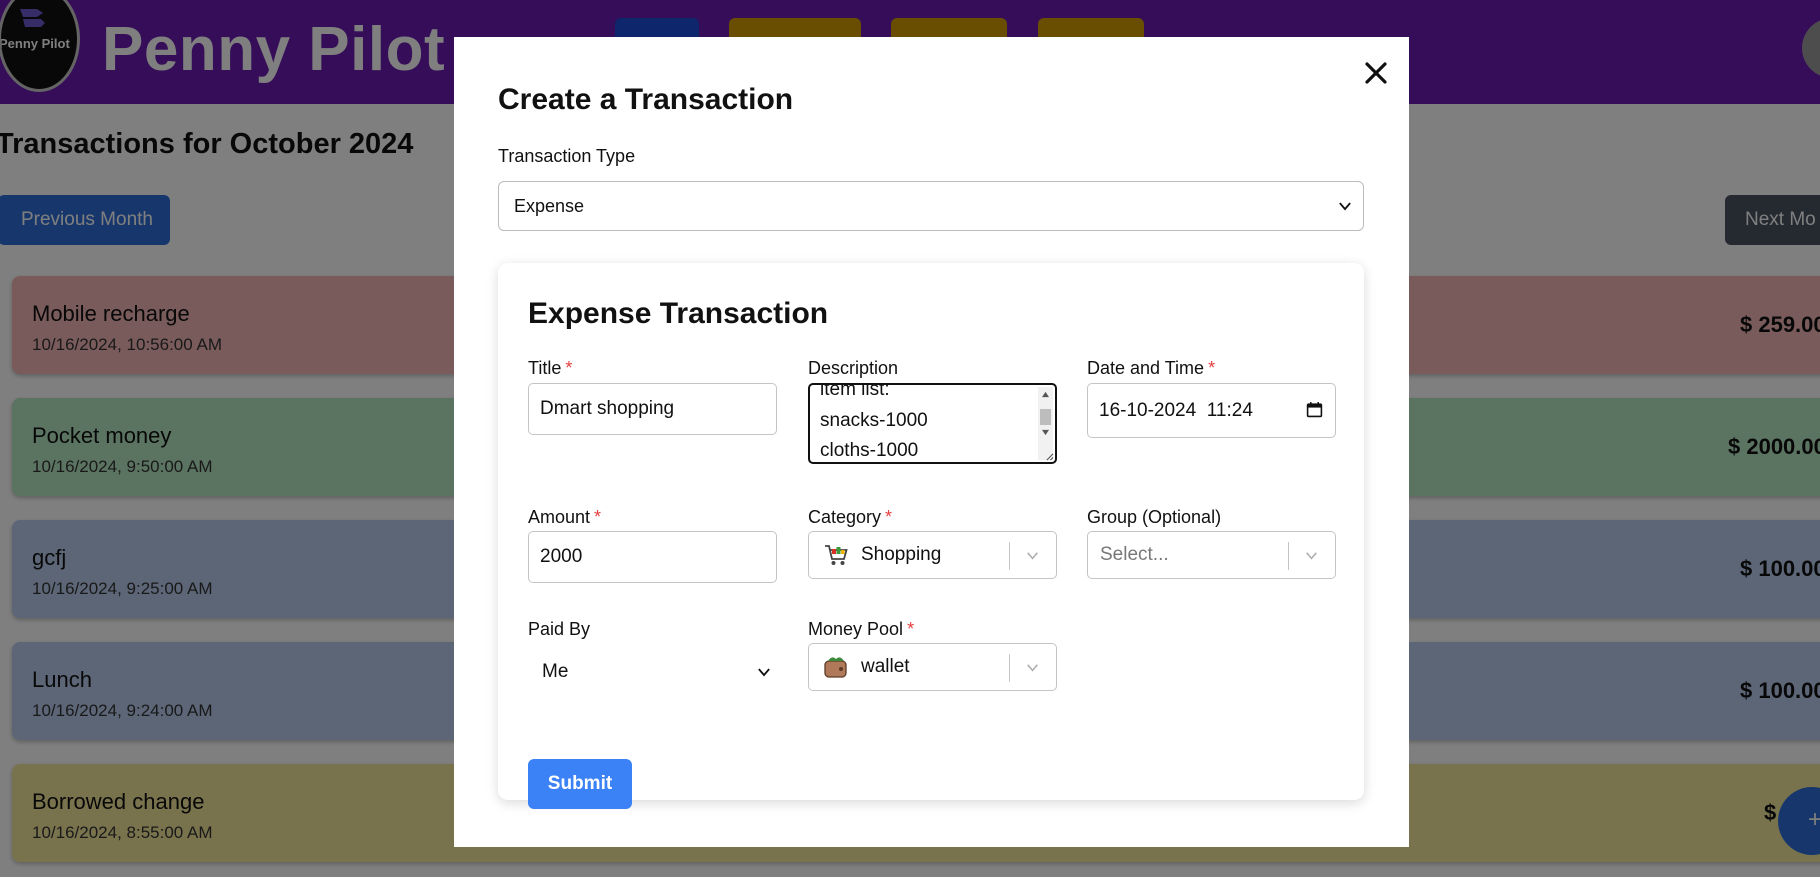  What do you see at coordinates (1049, 456) in the screenshot?
I see `resize-handle-icon` at bounding box center [1049, 456].